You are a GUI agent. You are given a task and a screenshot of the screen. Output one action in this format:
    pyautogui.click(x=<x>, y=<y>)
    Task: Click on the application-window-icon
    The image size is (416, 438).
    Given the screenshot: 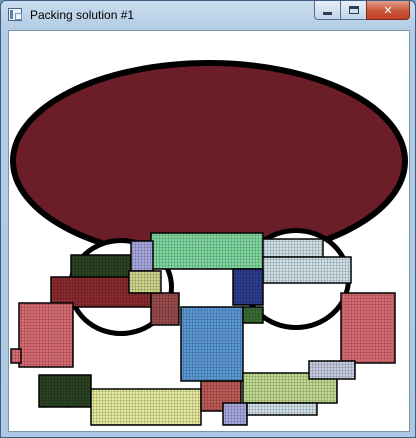 What is the action you would take?
    pyautogui.click(x=15, y=14)
    